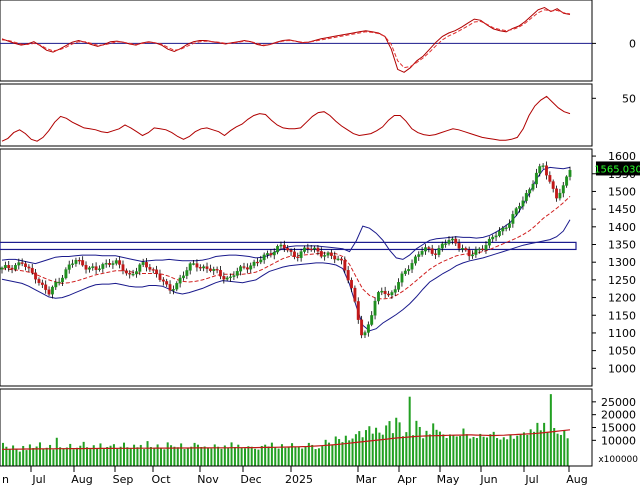 The width and height of the screenshot is (640, 490). Describe the element at coordinates (622, 262) in the screenshot. I see `price-tick-label: 1300` at that location.